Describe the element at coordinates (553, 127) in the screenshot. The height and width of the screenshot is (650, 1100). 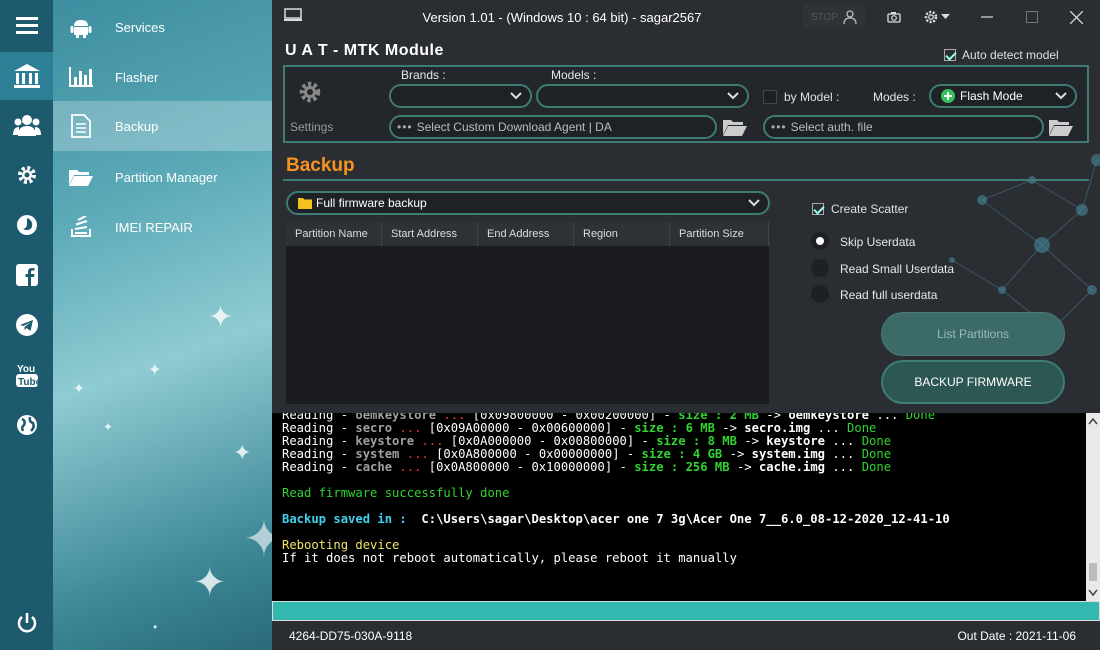
I see `da-input: ••• Select Custom Download Agent | DA` at that location.